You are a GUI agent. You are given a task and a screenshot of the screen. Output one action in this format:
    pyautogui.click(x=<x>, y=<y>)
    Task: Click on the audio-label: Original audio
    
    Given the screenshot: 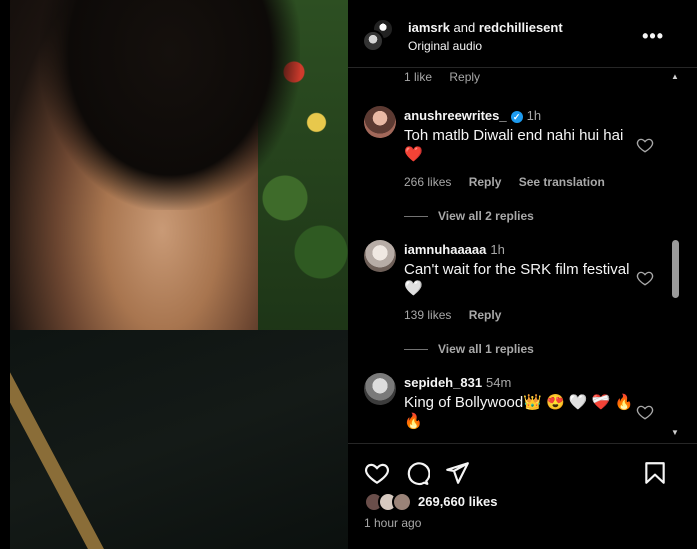 What is the action you would take?
    pyautogui.click(x=445, y=46)
    